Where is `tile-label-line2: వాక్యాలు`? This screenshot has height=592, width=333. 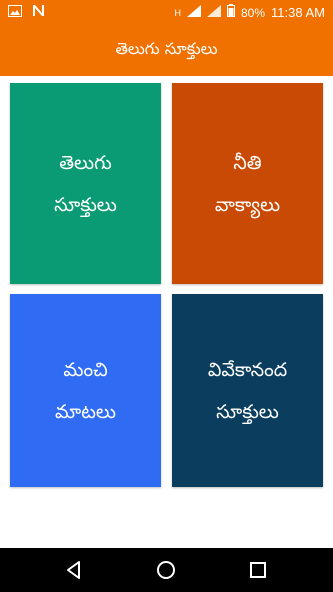 tile-label-line2: వాక్యాలు is located at coordinates (247, 204).